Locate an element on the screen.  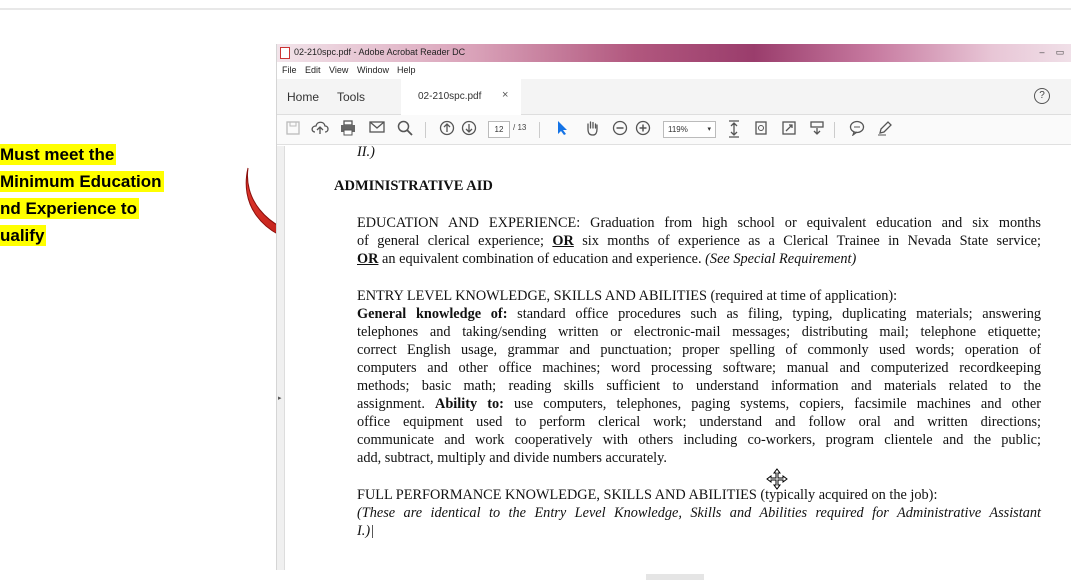
rotate-icon is located at coordinates (761, 130).